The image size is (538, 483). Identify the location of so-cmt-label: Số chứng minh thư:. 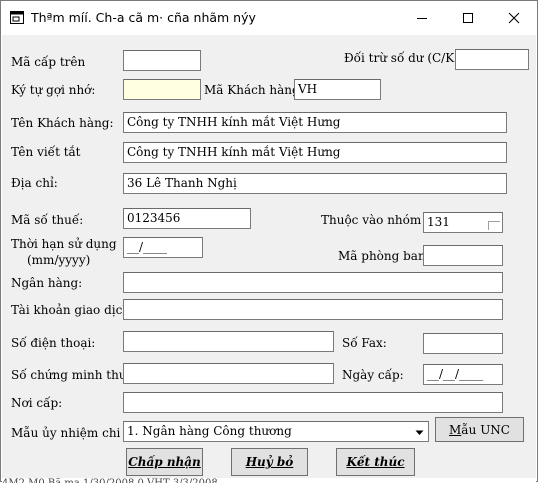
(71, 375).